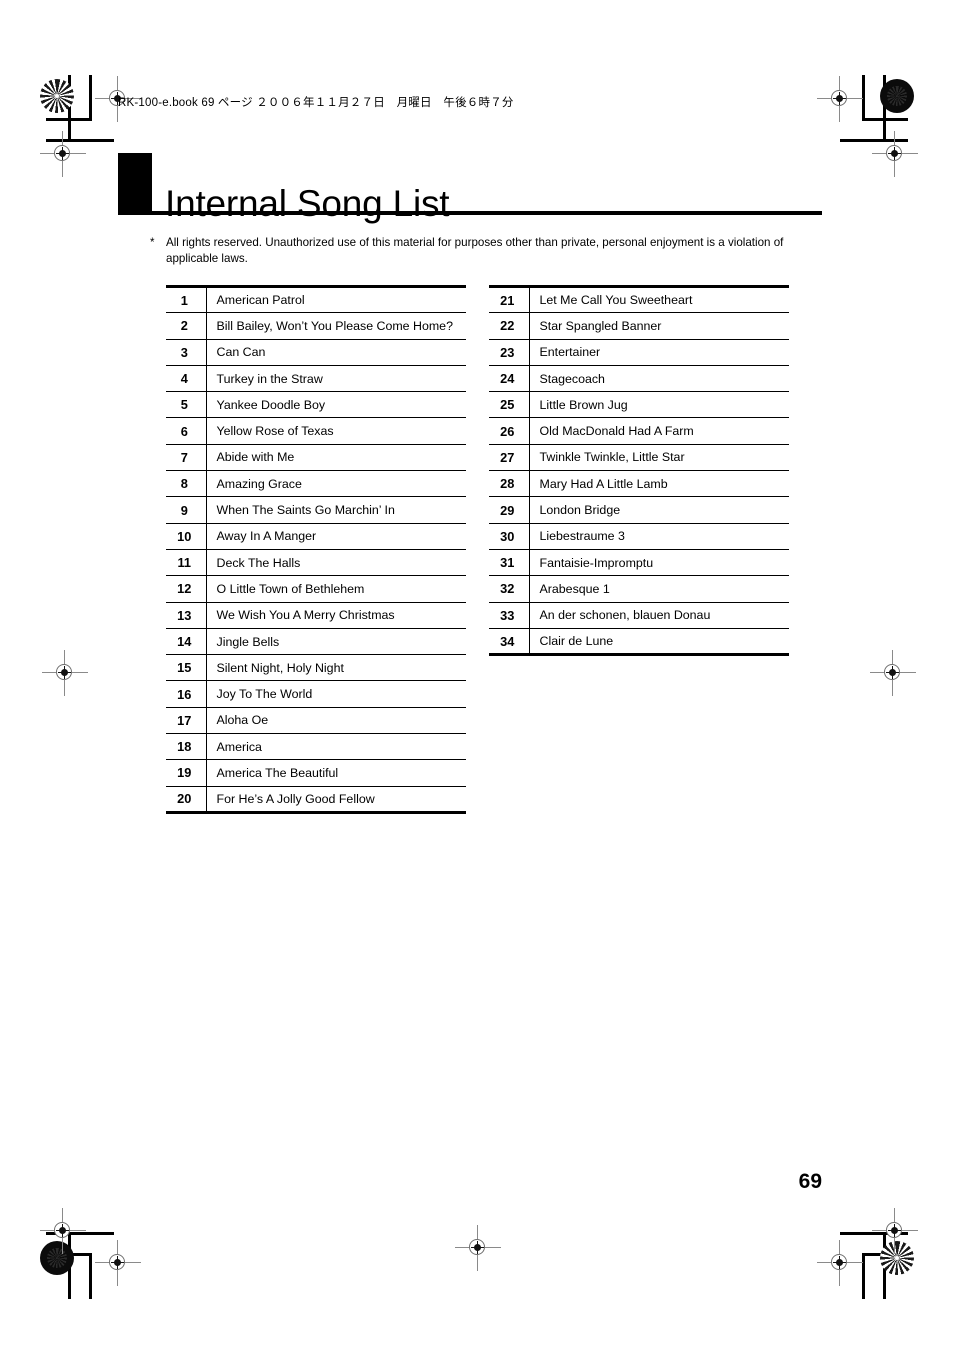  I want to click on song-title: Deck The Halls, so click(336, 563).